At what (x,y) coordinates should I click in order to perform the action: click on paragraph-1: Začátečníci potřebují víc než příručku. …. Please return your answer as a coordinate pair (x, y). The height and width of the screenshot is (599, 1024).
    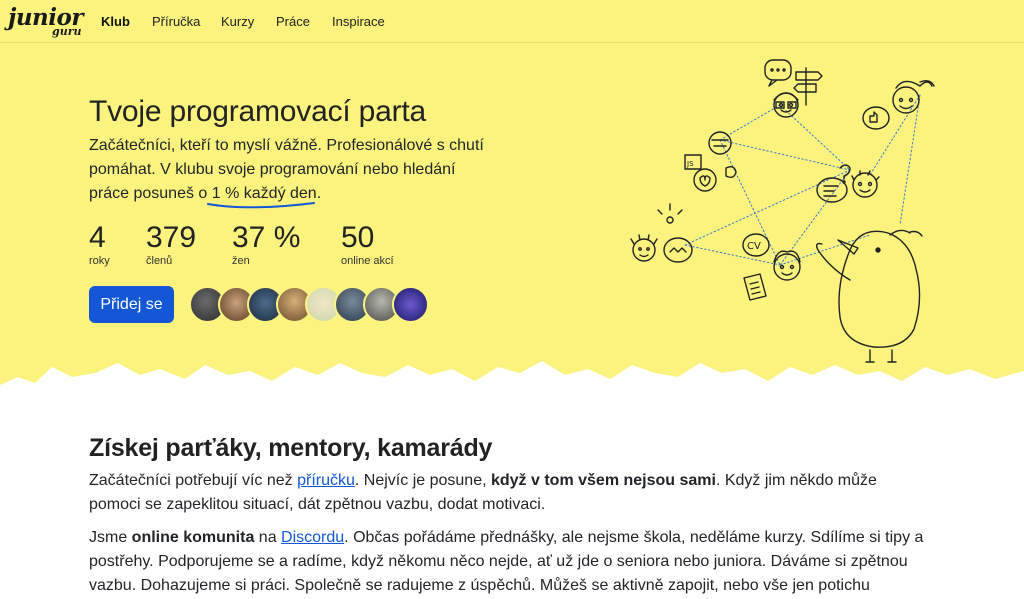
    Looking at the image, I should click on (509, 493).